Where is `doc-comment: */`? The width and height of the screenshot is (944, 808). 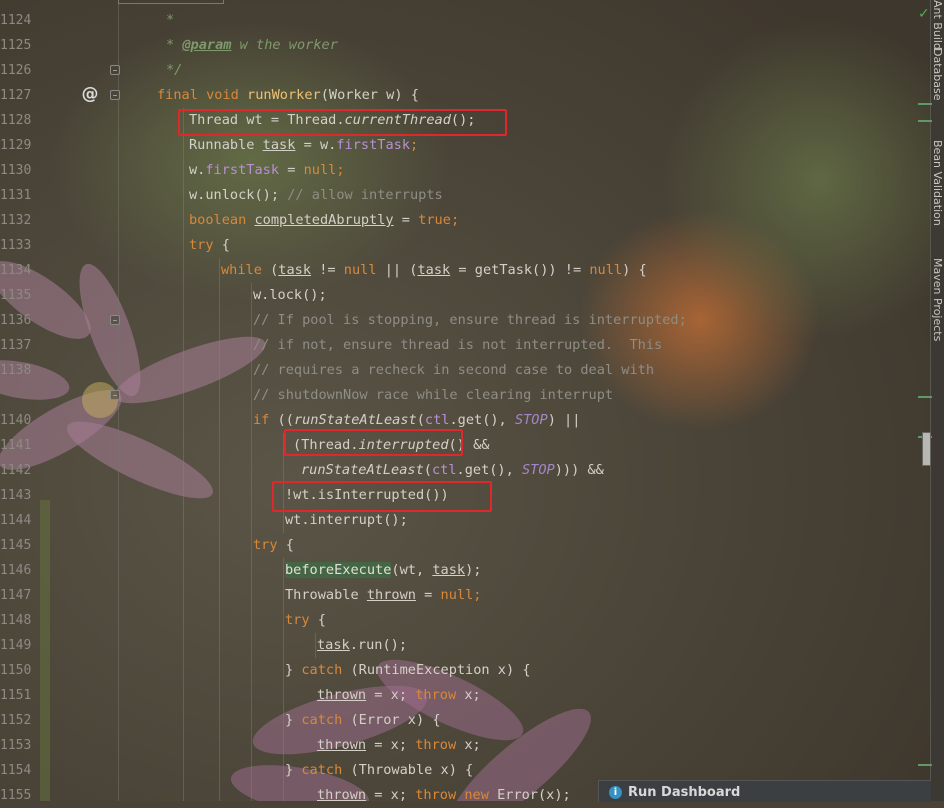 doc-comment: */ is located at coordinates (174, 70).